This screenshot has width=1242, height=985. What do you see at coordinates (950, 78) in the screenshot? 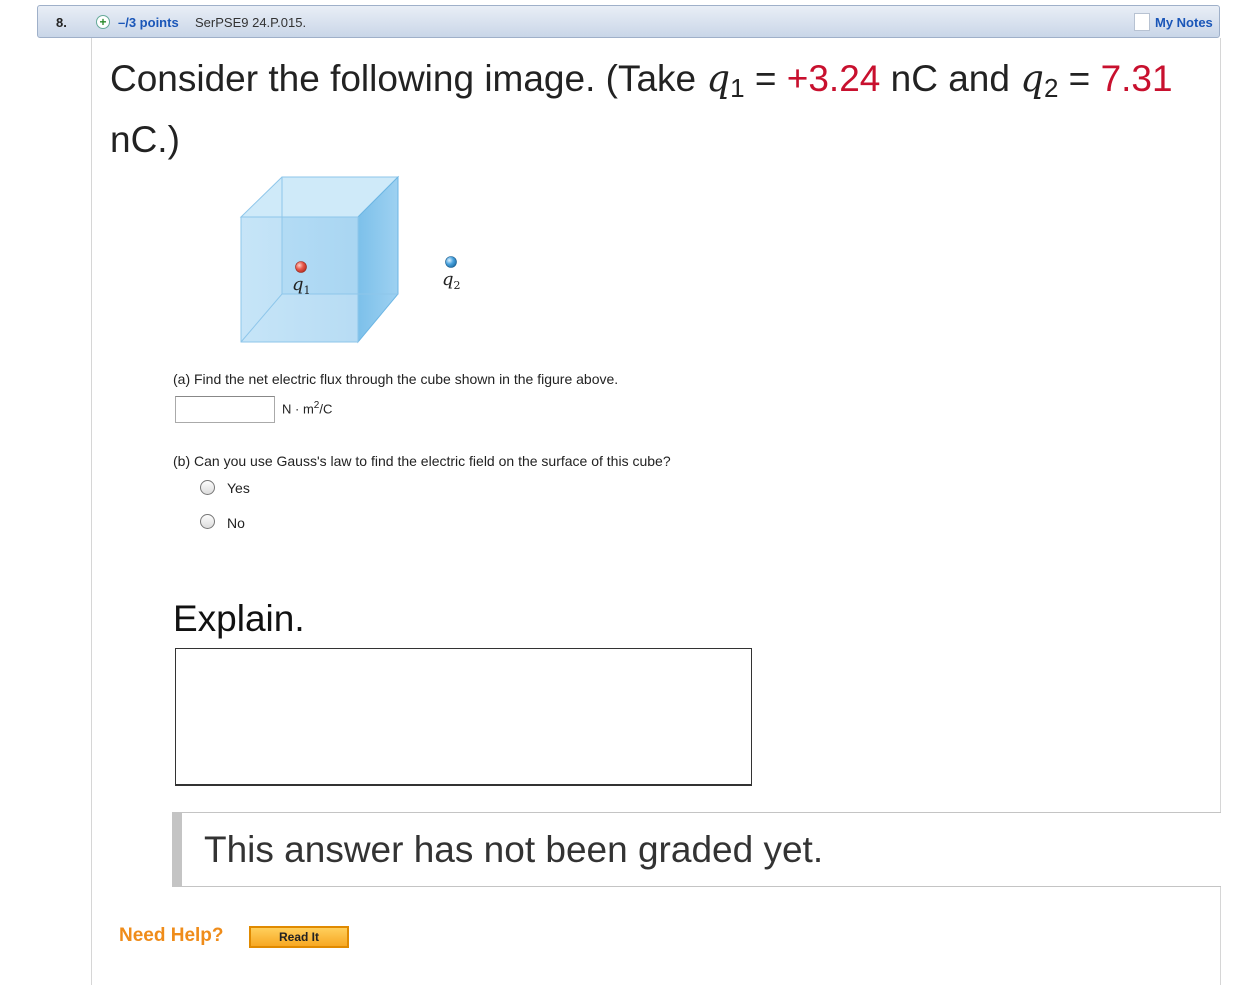
I see `prompt-mid: nC and` at bounding box center [950, 78].